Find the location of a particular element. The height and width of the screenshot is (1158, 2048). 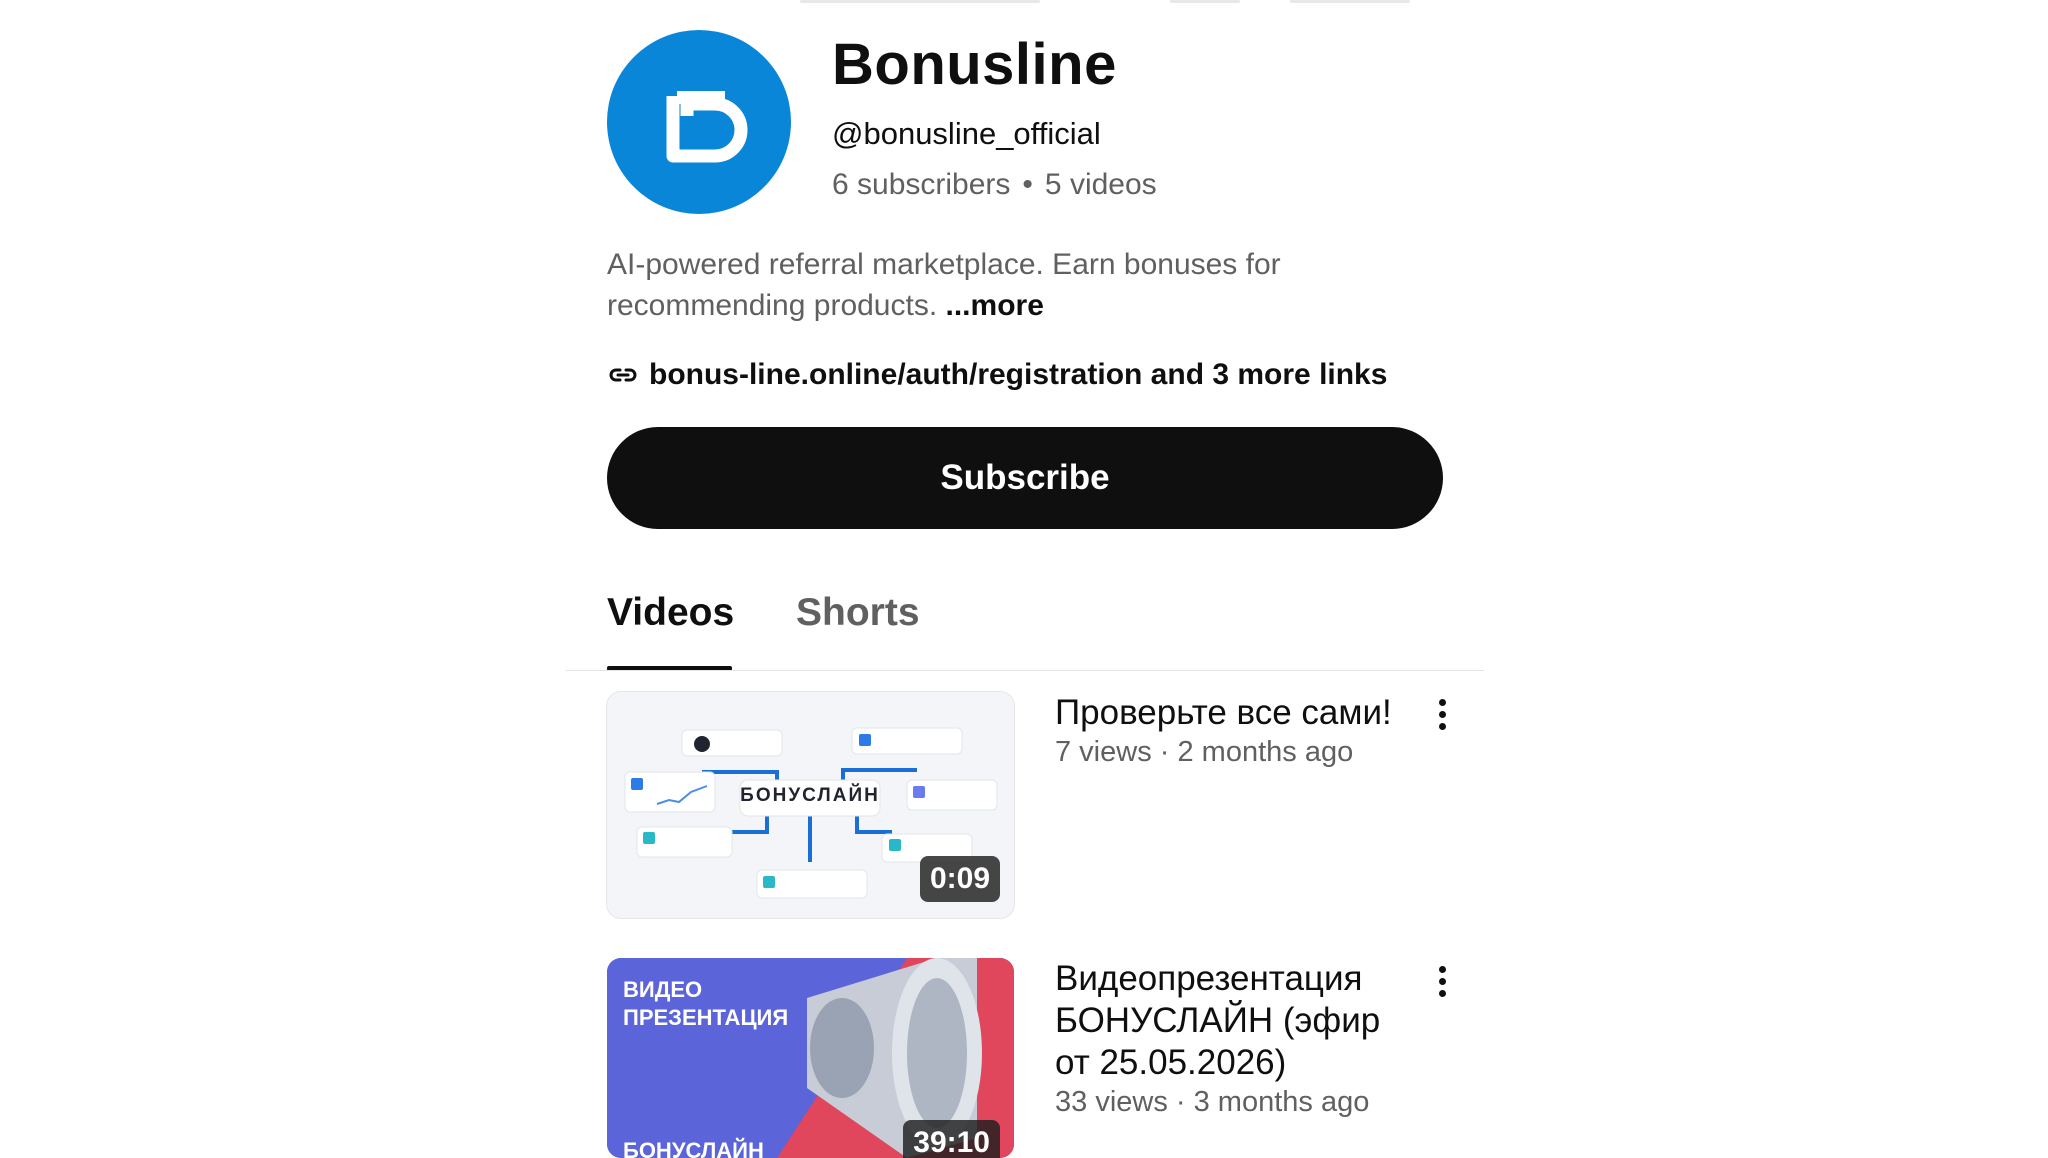

bonusline-logo-icon is located at coordinates (707, 127).